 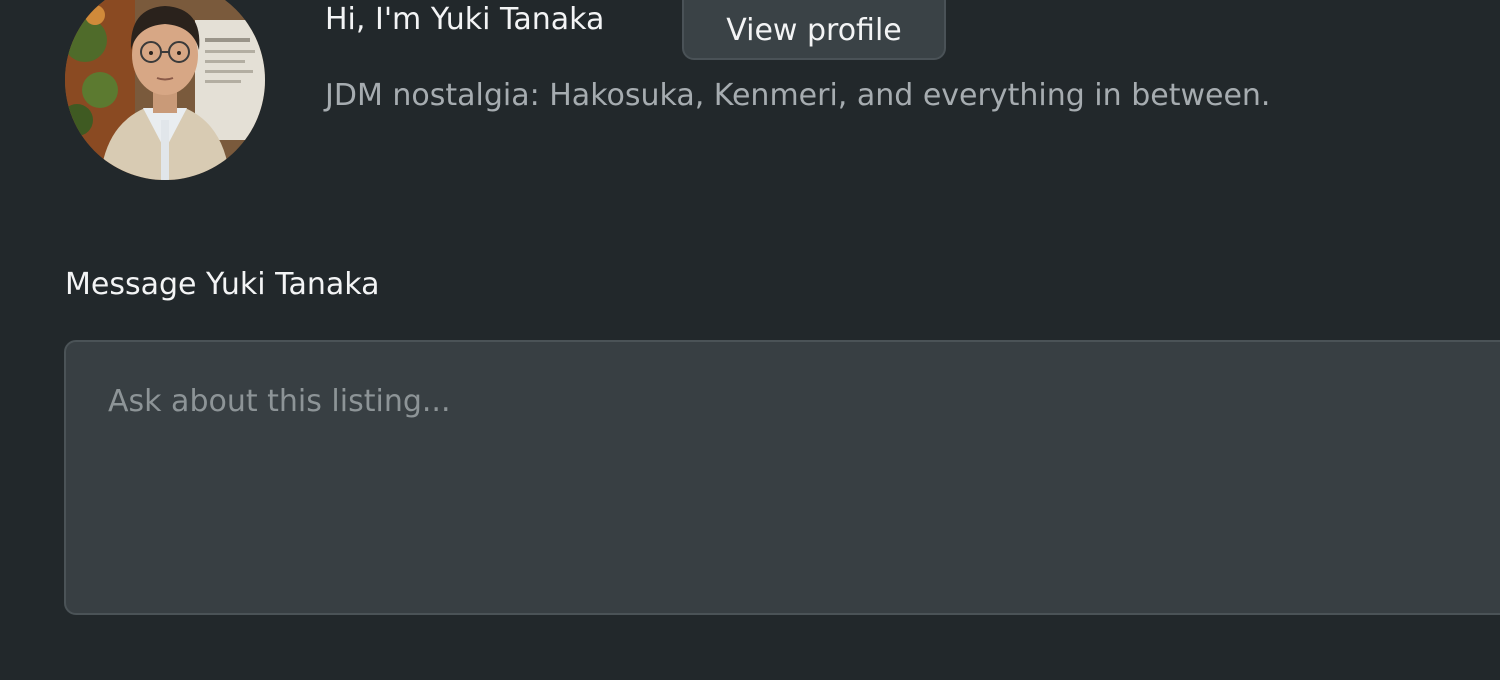 I want to click on host-photo, so click(x=165, y=90).